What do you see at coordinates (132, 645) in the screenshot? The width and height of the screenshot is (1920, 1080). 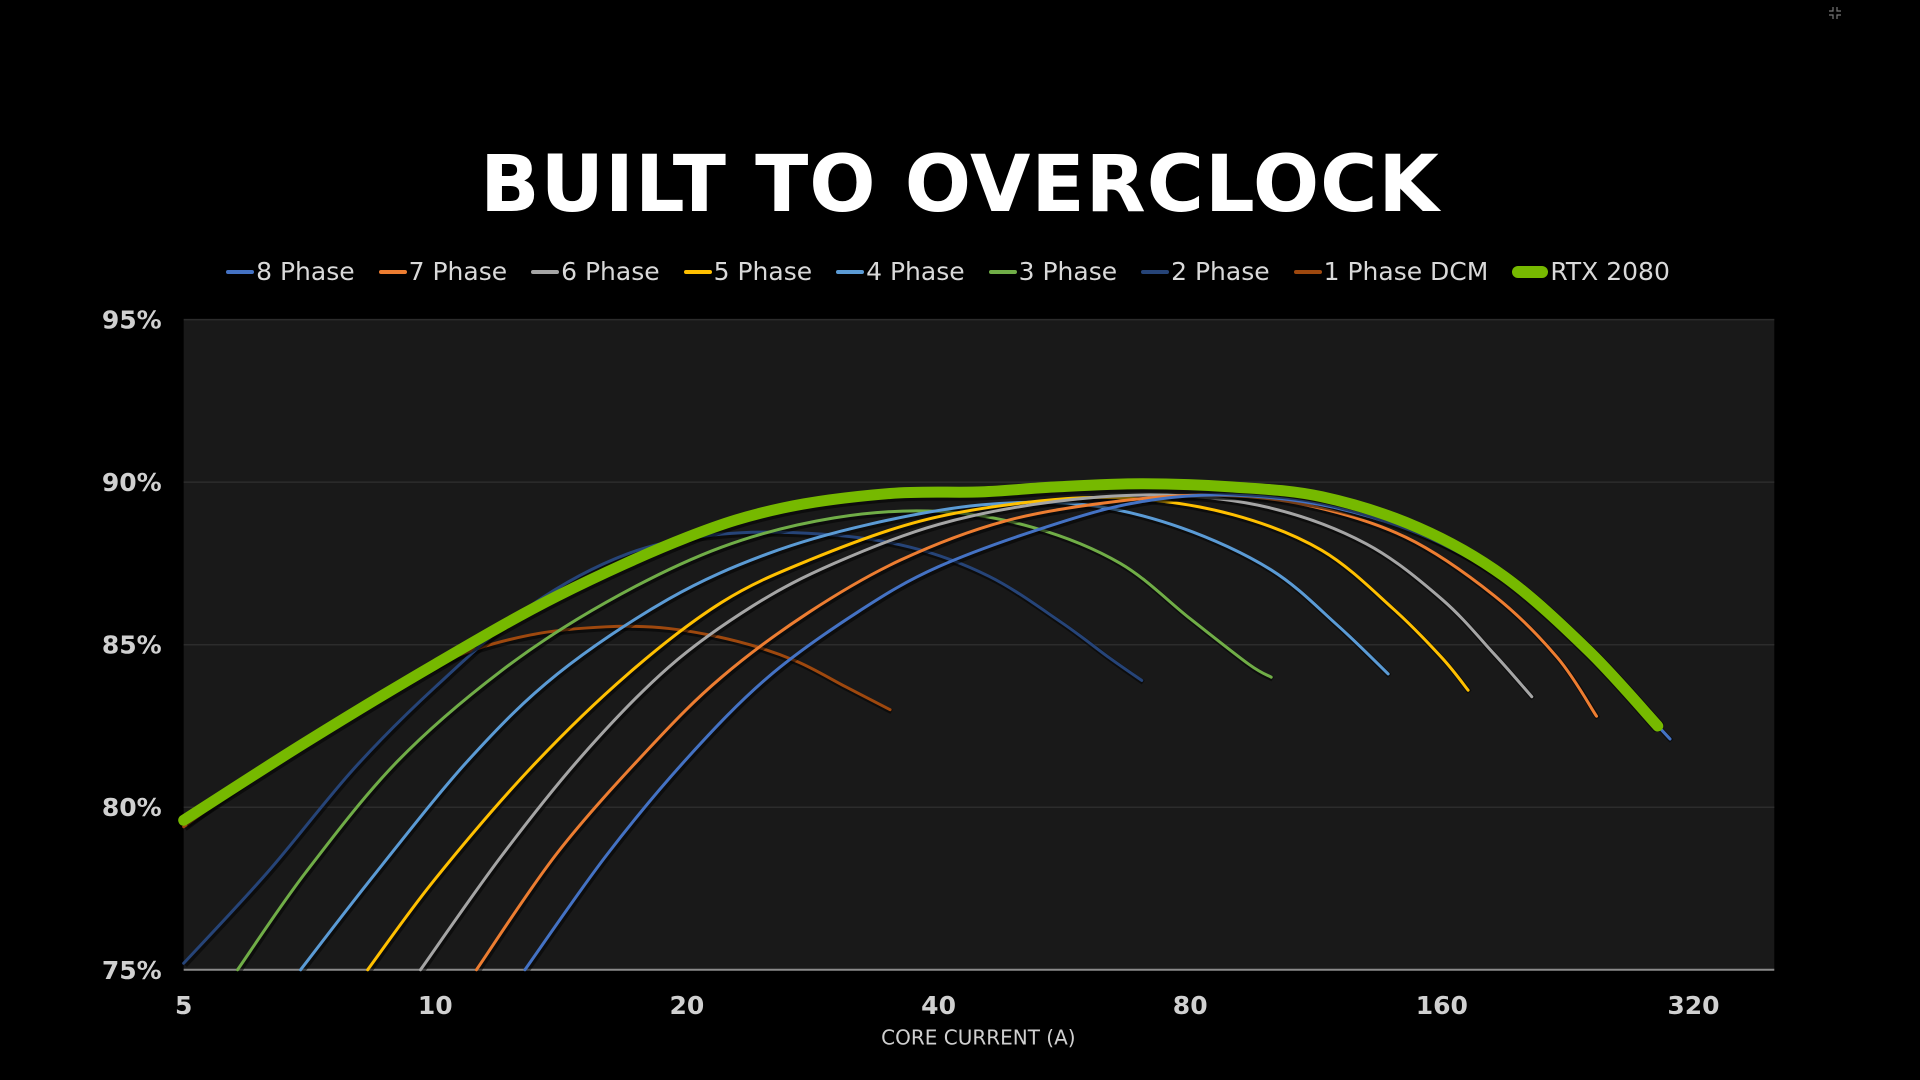 I see `y-tick-label: 85%` at bounding box center [132, 645].